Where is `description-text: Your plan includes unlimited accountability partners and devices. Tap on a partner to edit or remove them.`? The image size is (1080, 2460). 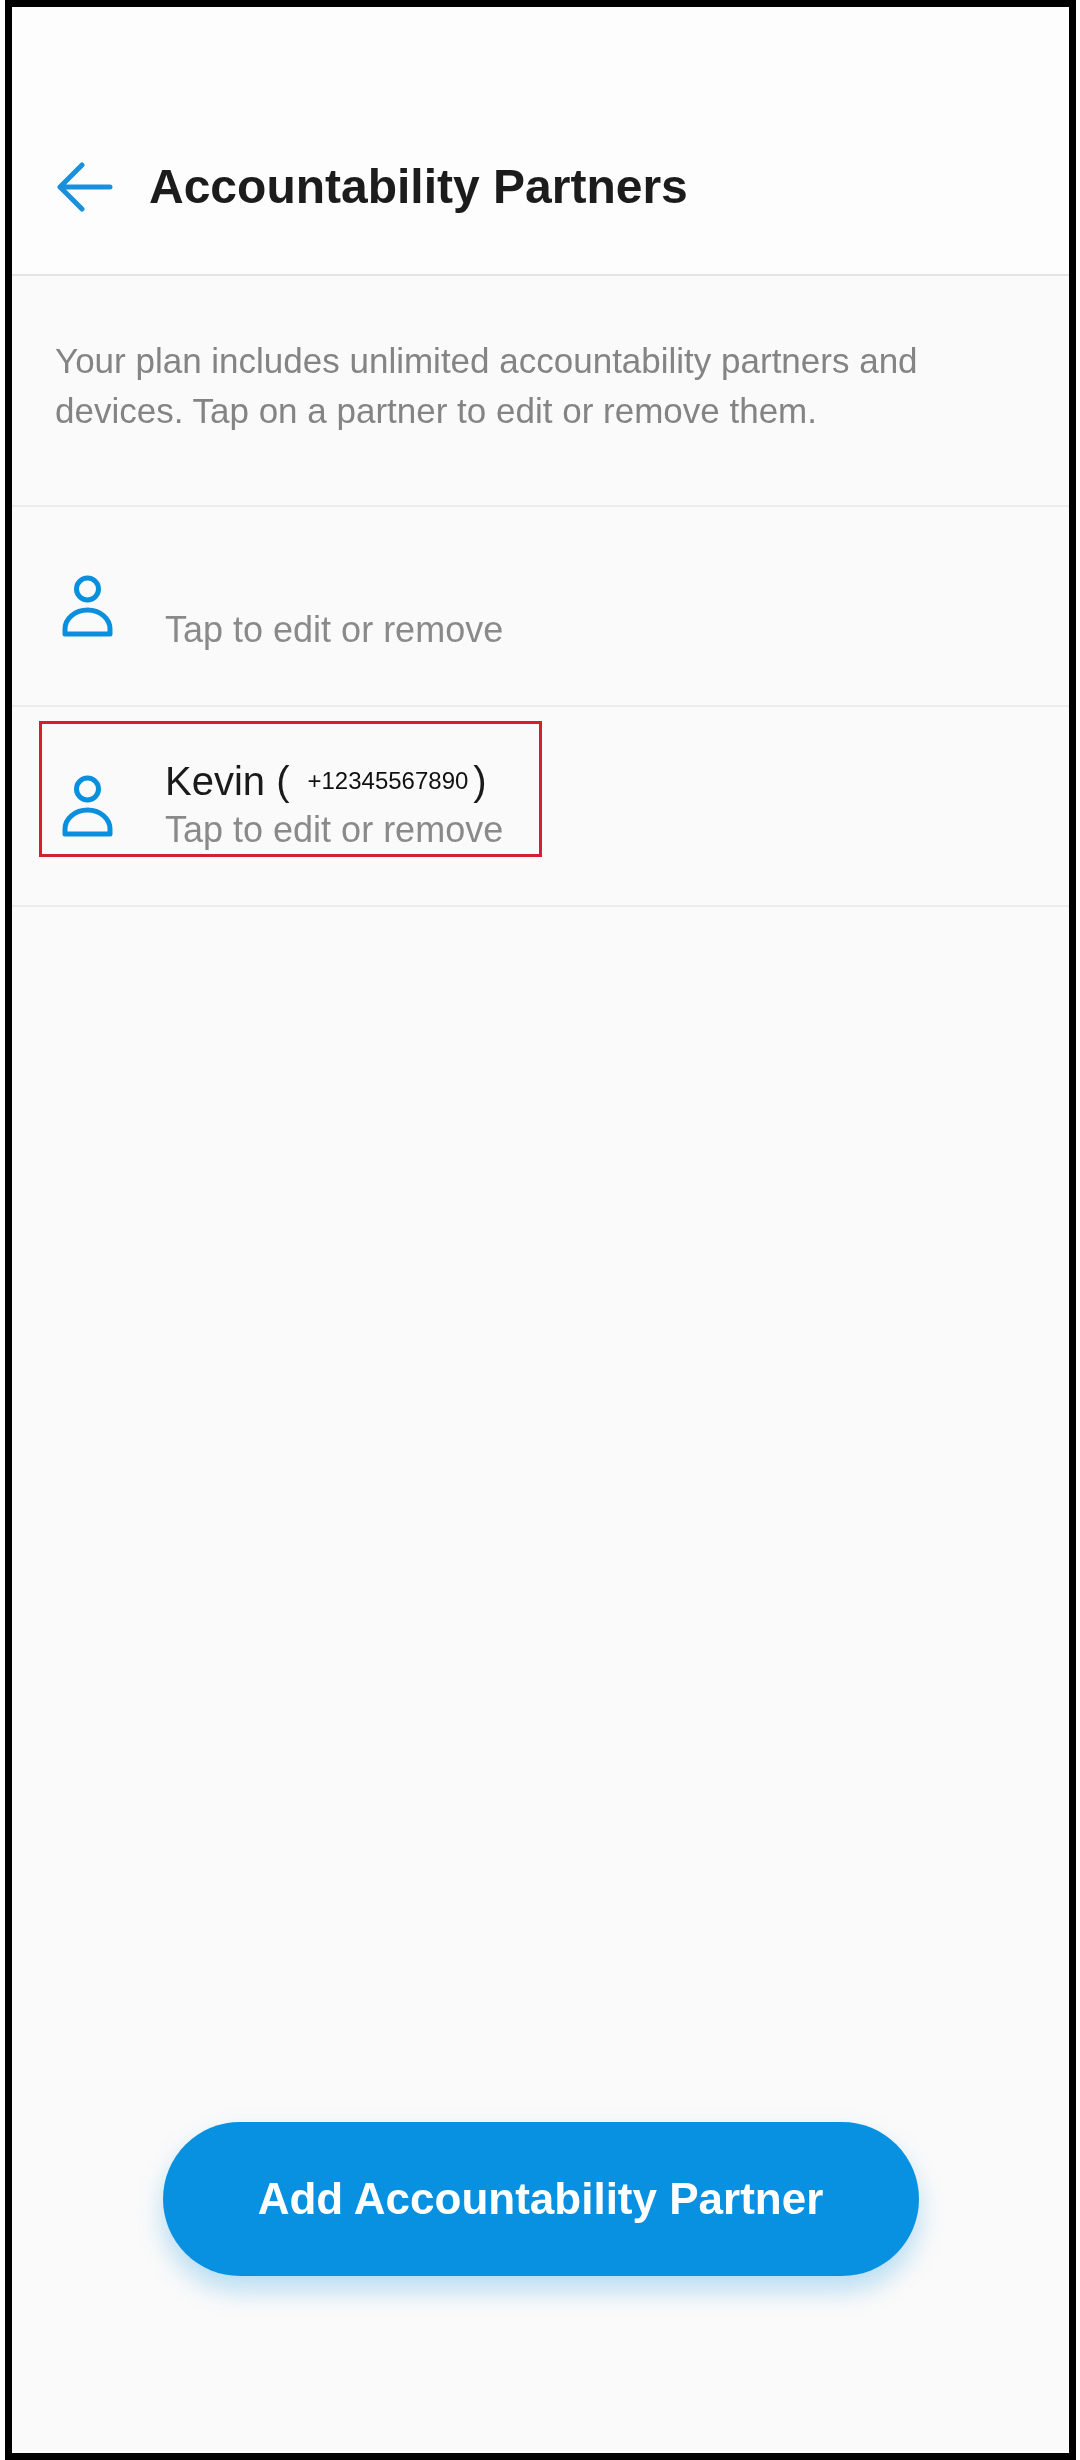
description-text: Your plan includes unlimited accountability partners and devices. Tap on a partner to edit or remove them. is located at coordinates (487, 386).